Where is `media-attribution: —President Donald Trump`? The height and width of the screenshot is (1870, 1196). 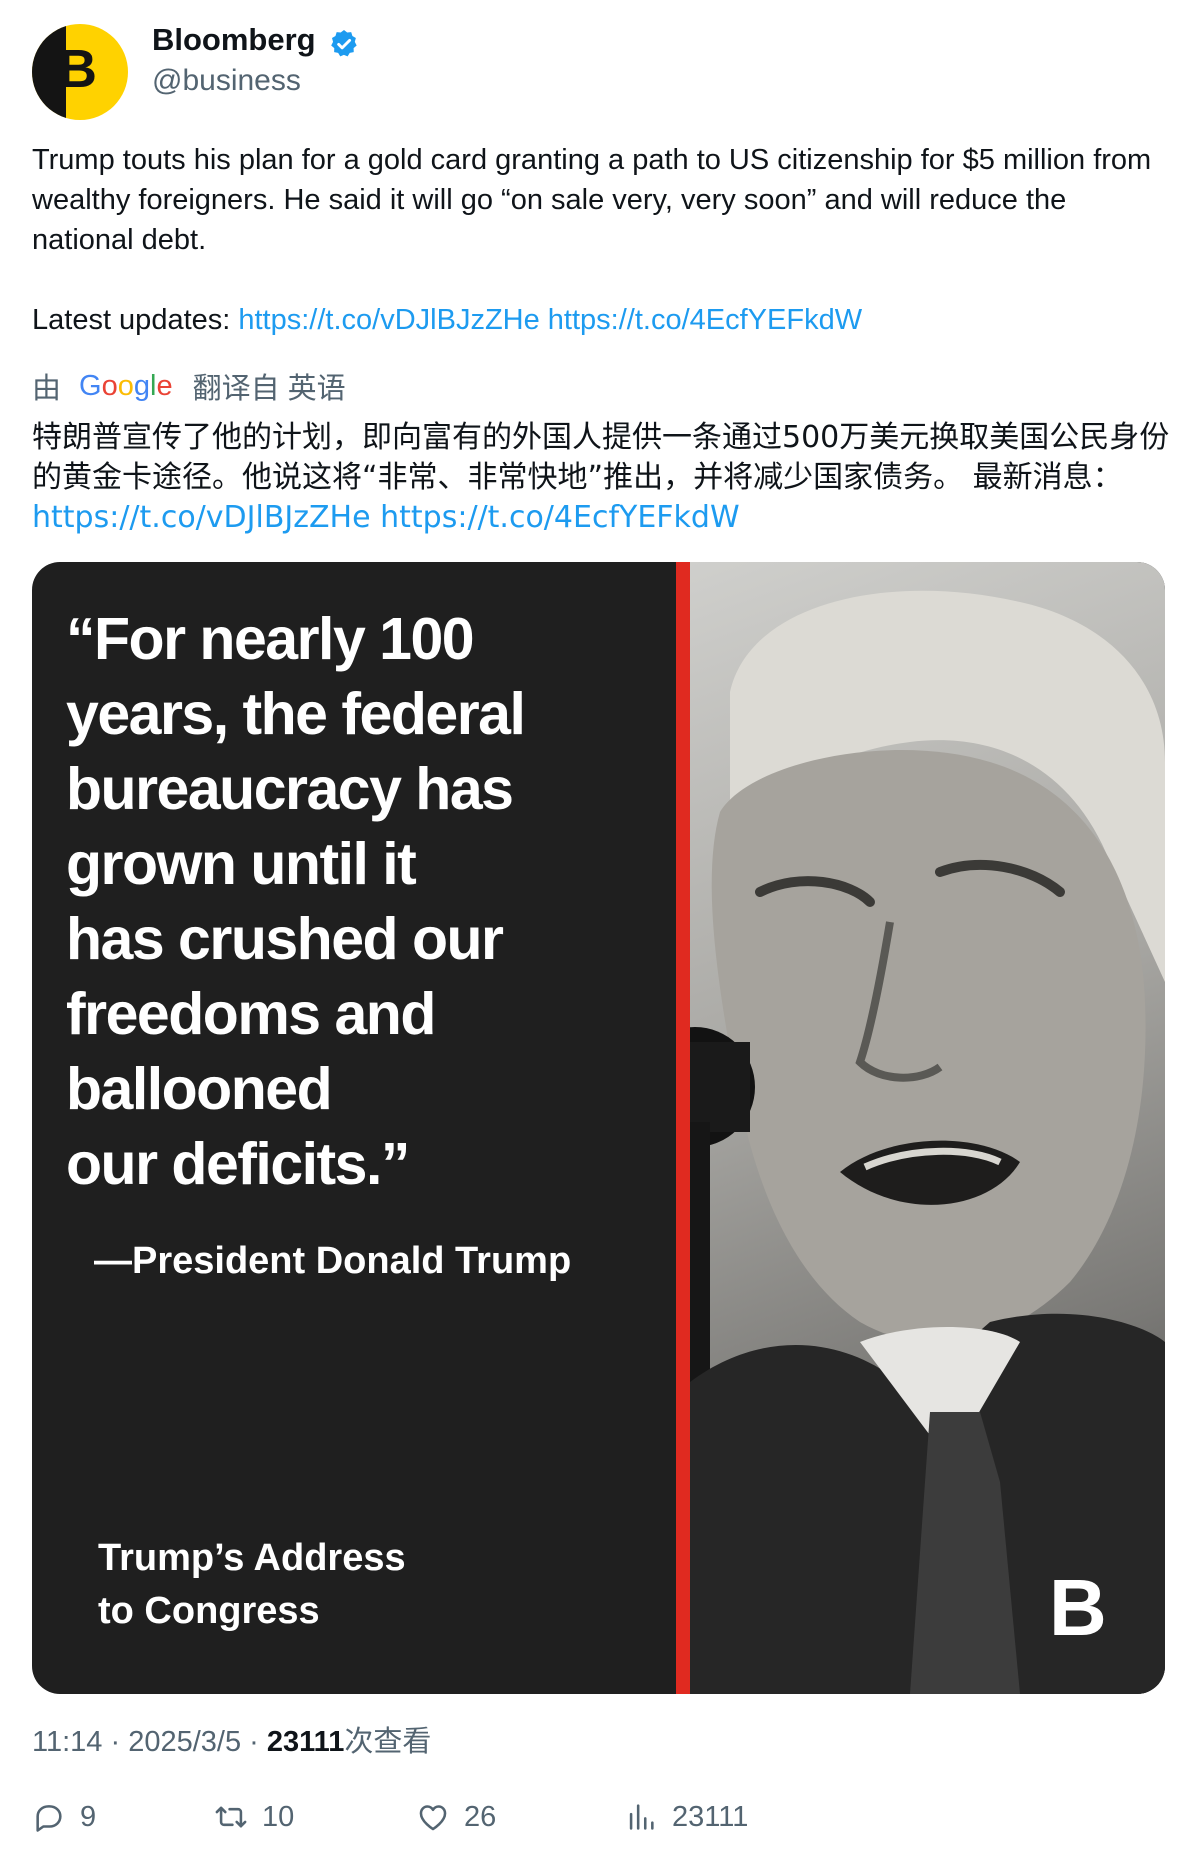 media-attribution: —President Donald Trump is located at coordinates (333, 1261).